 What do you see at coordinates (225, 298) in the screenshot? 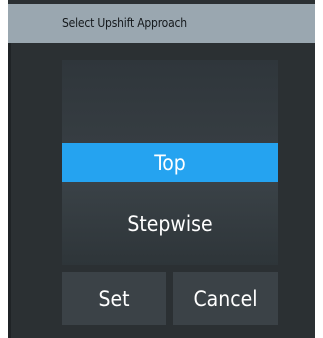
I see `cancel-button: Cancel` at bounding box center [225, 298].